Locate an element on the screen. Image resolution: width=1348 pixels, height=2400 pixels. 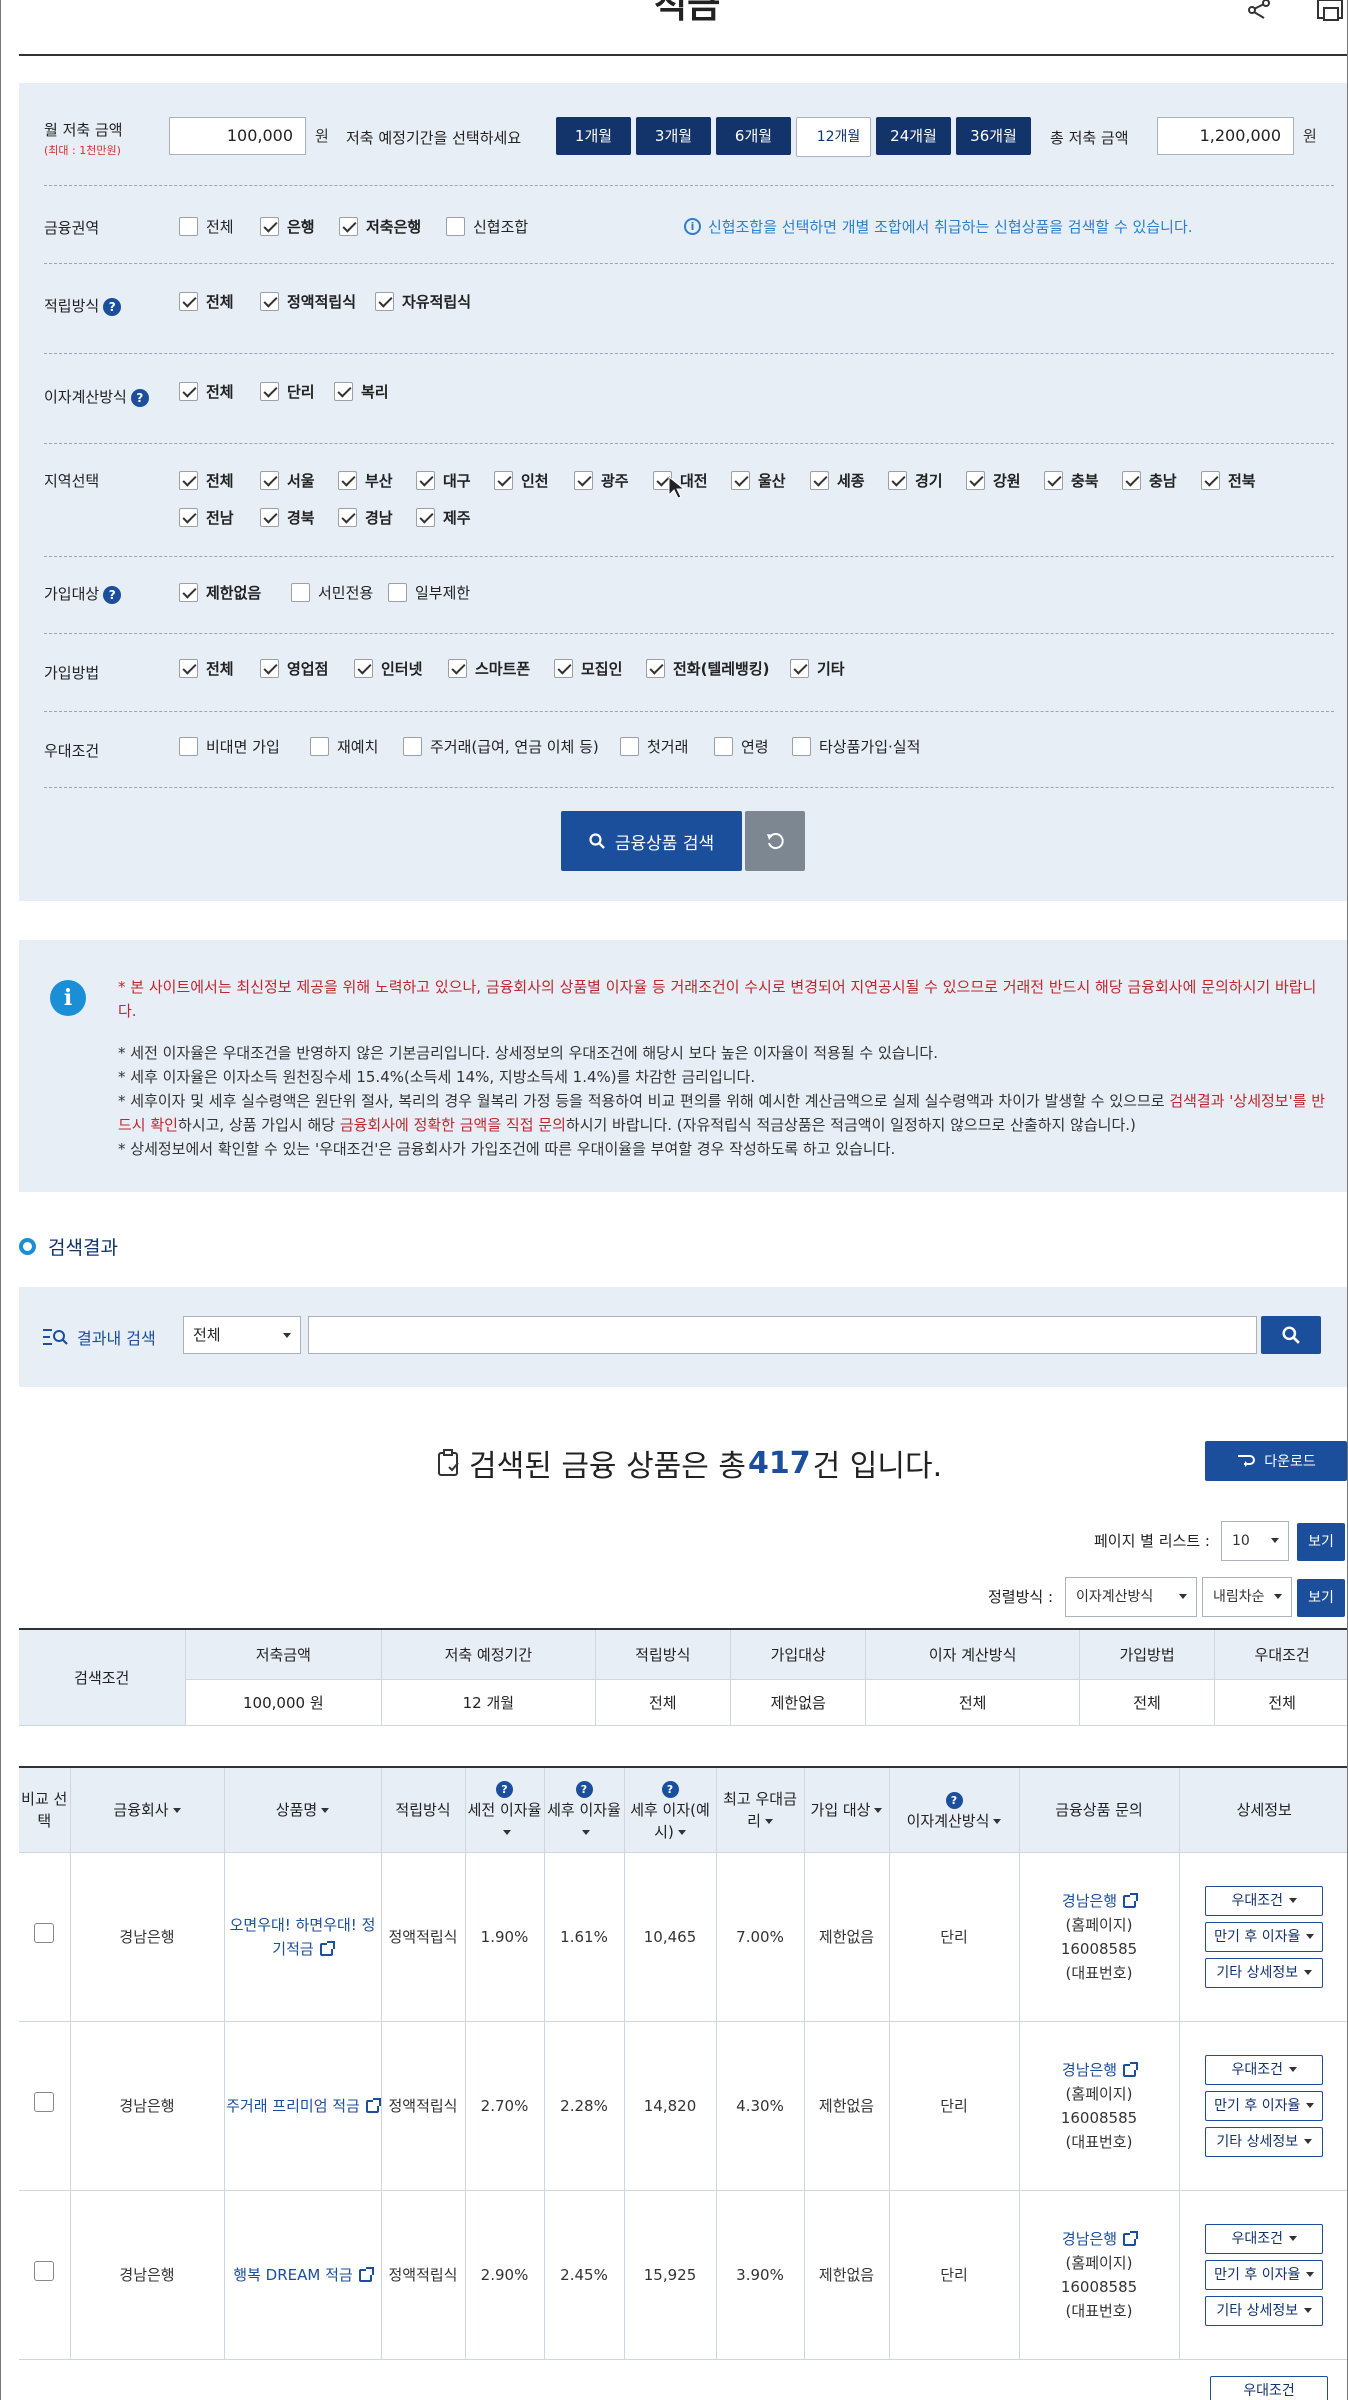
period-button-2: 6개월 is located at coordinates (753, 136).